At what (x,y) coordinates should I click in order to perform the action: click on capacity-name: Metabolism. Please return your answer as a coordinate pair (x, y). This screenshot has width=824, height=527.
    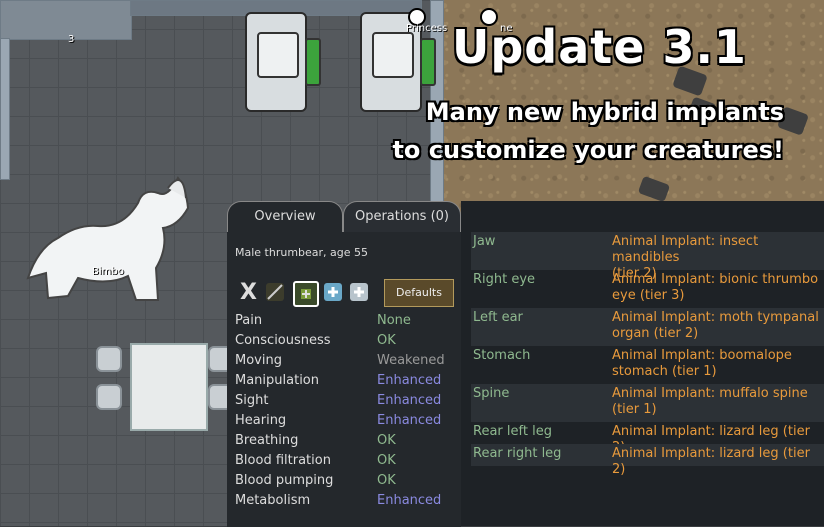
    Looking at the image, I should click on (273, 500).